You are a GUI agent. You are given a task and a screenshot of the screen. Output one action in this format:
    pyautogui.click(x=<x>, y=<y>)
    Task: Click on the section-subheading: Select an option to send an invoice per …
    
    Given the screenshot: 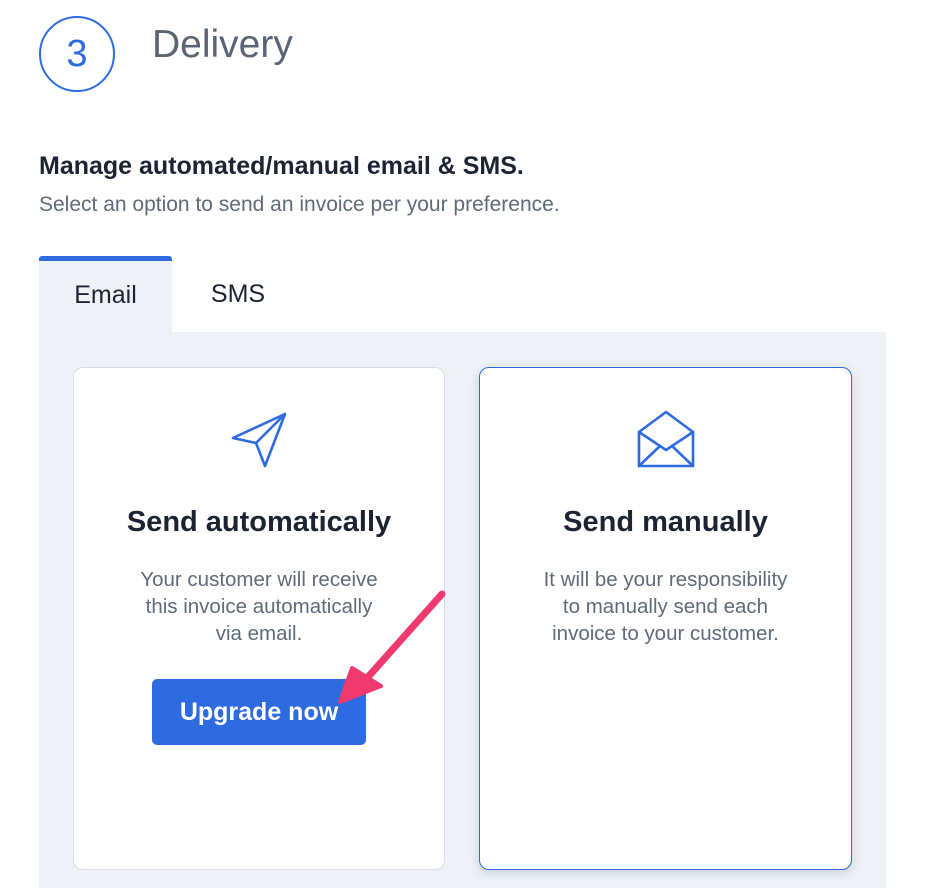 What is the action you would take?
    pyautogui.click(x=299, y=204)
    